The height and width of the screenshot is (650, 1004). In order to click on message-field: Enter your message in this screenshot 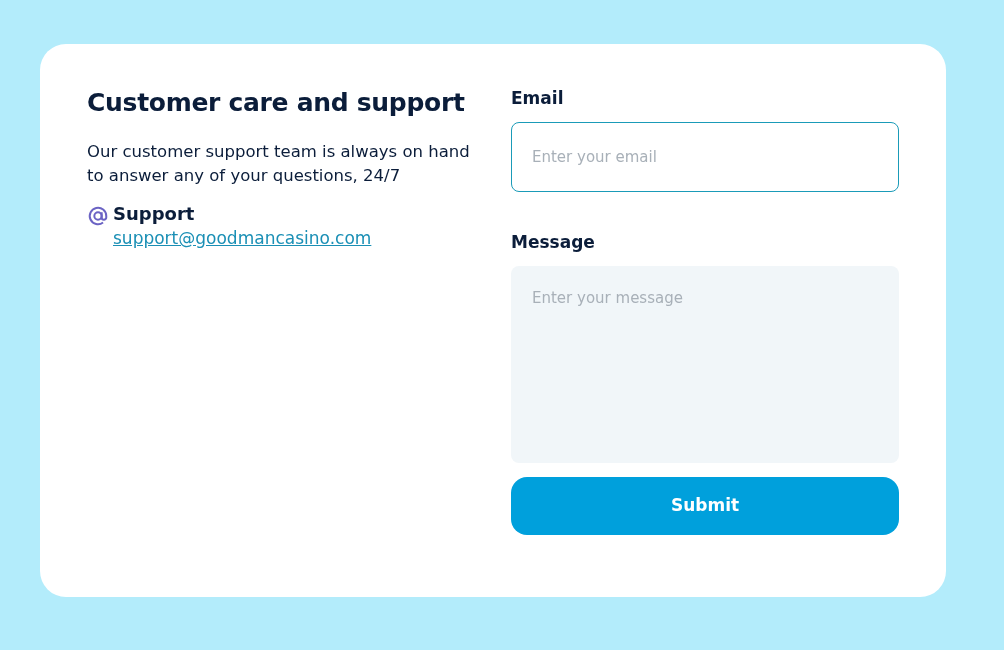, I will do `click(705, 364)`.